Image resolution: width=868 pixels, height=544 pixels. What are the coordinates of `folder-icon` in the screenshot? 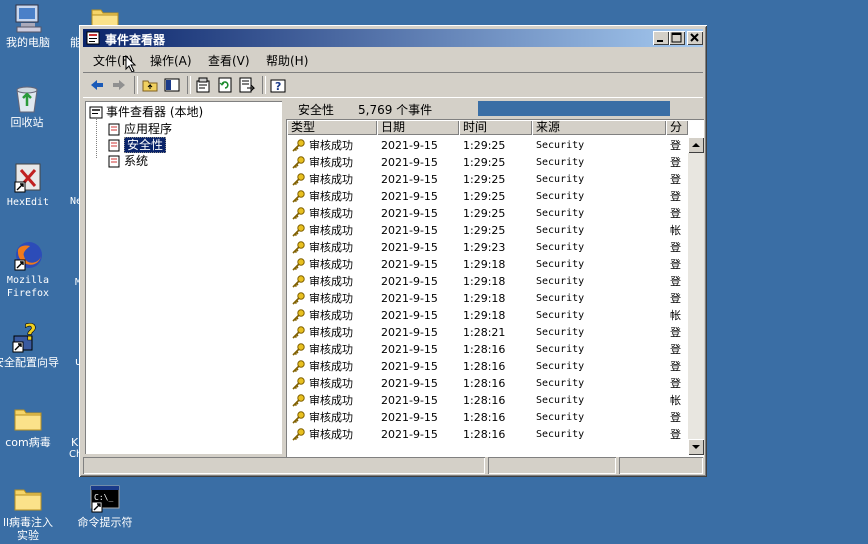 It's located at (28, 418).